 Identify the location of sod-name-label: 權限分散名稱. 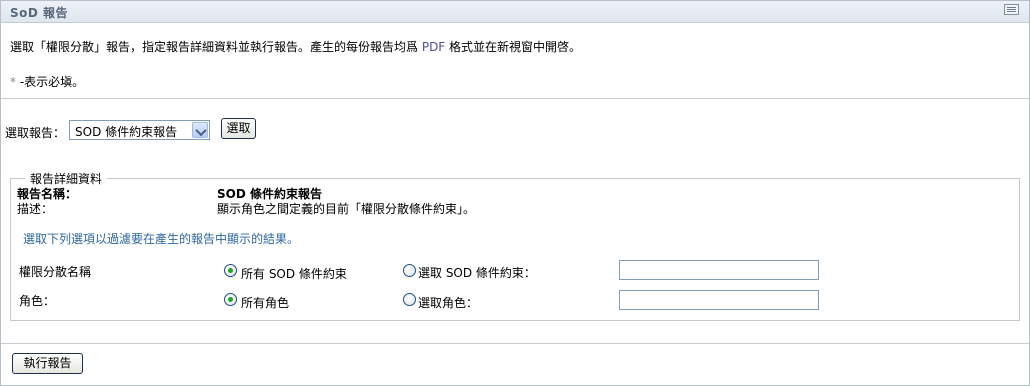
(55, 272).